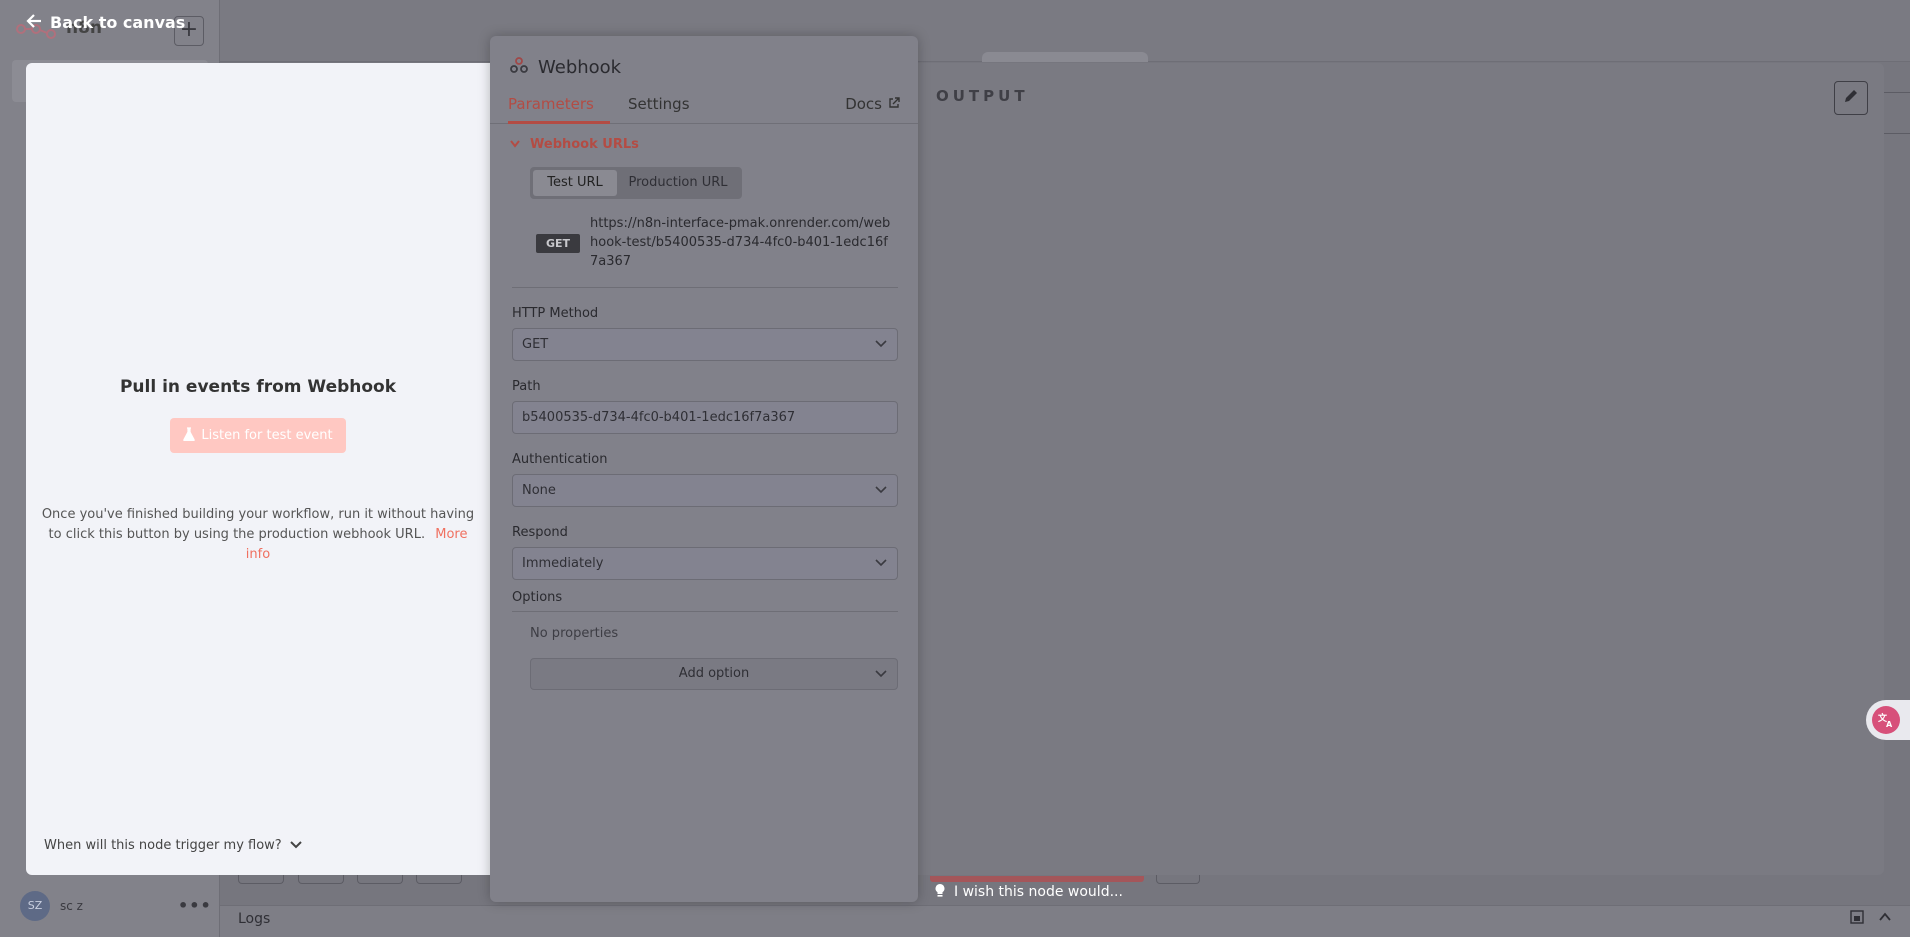  I want to click on user-name: sc z, so click(71, 906).